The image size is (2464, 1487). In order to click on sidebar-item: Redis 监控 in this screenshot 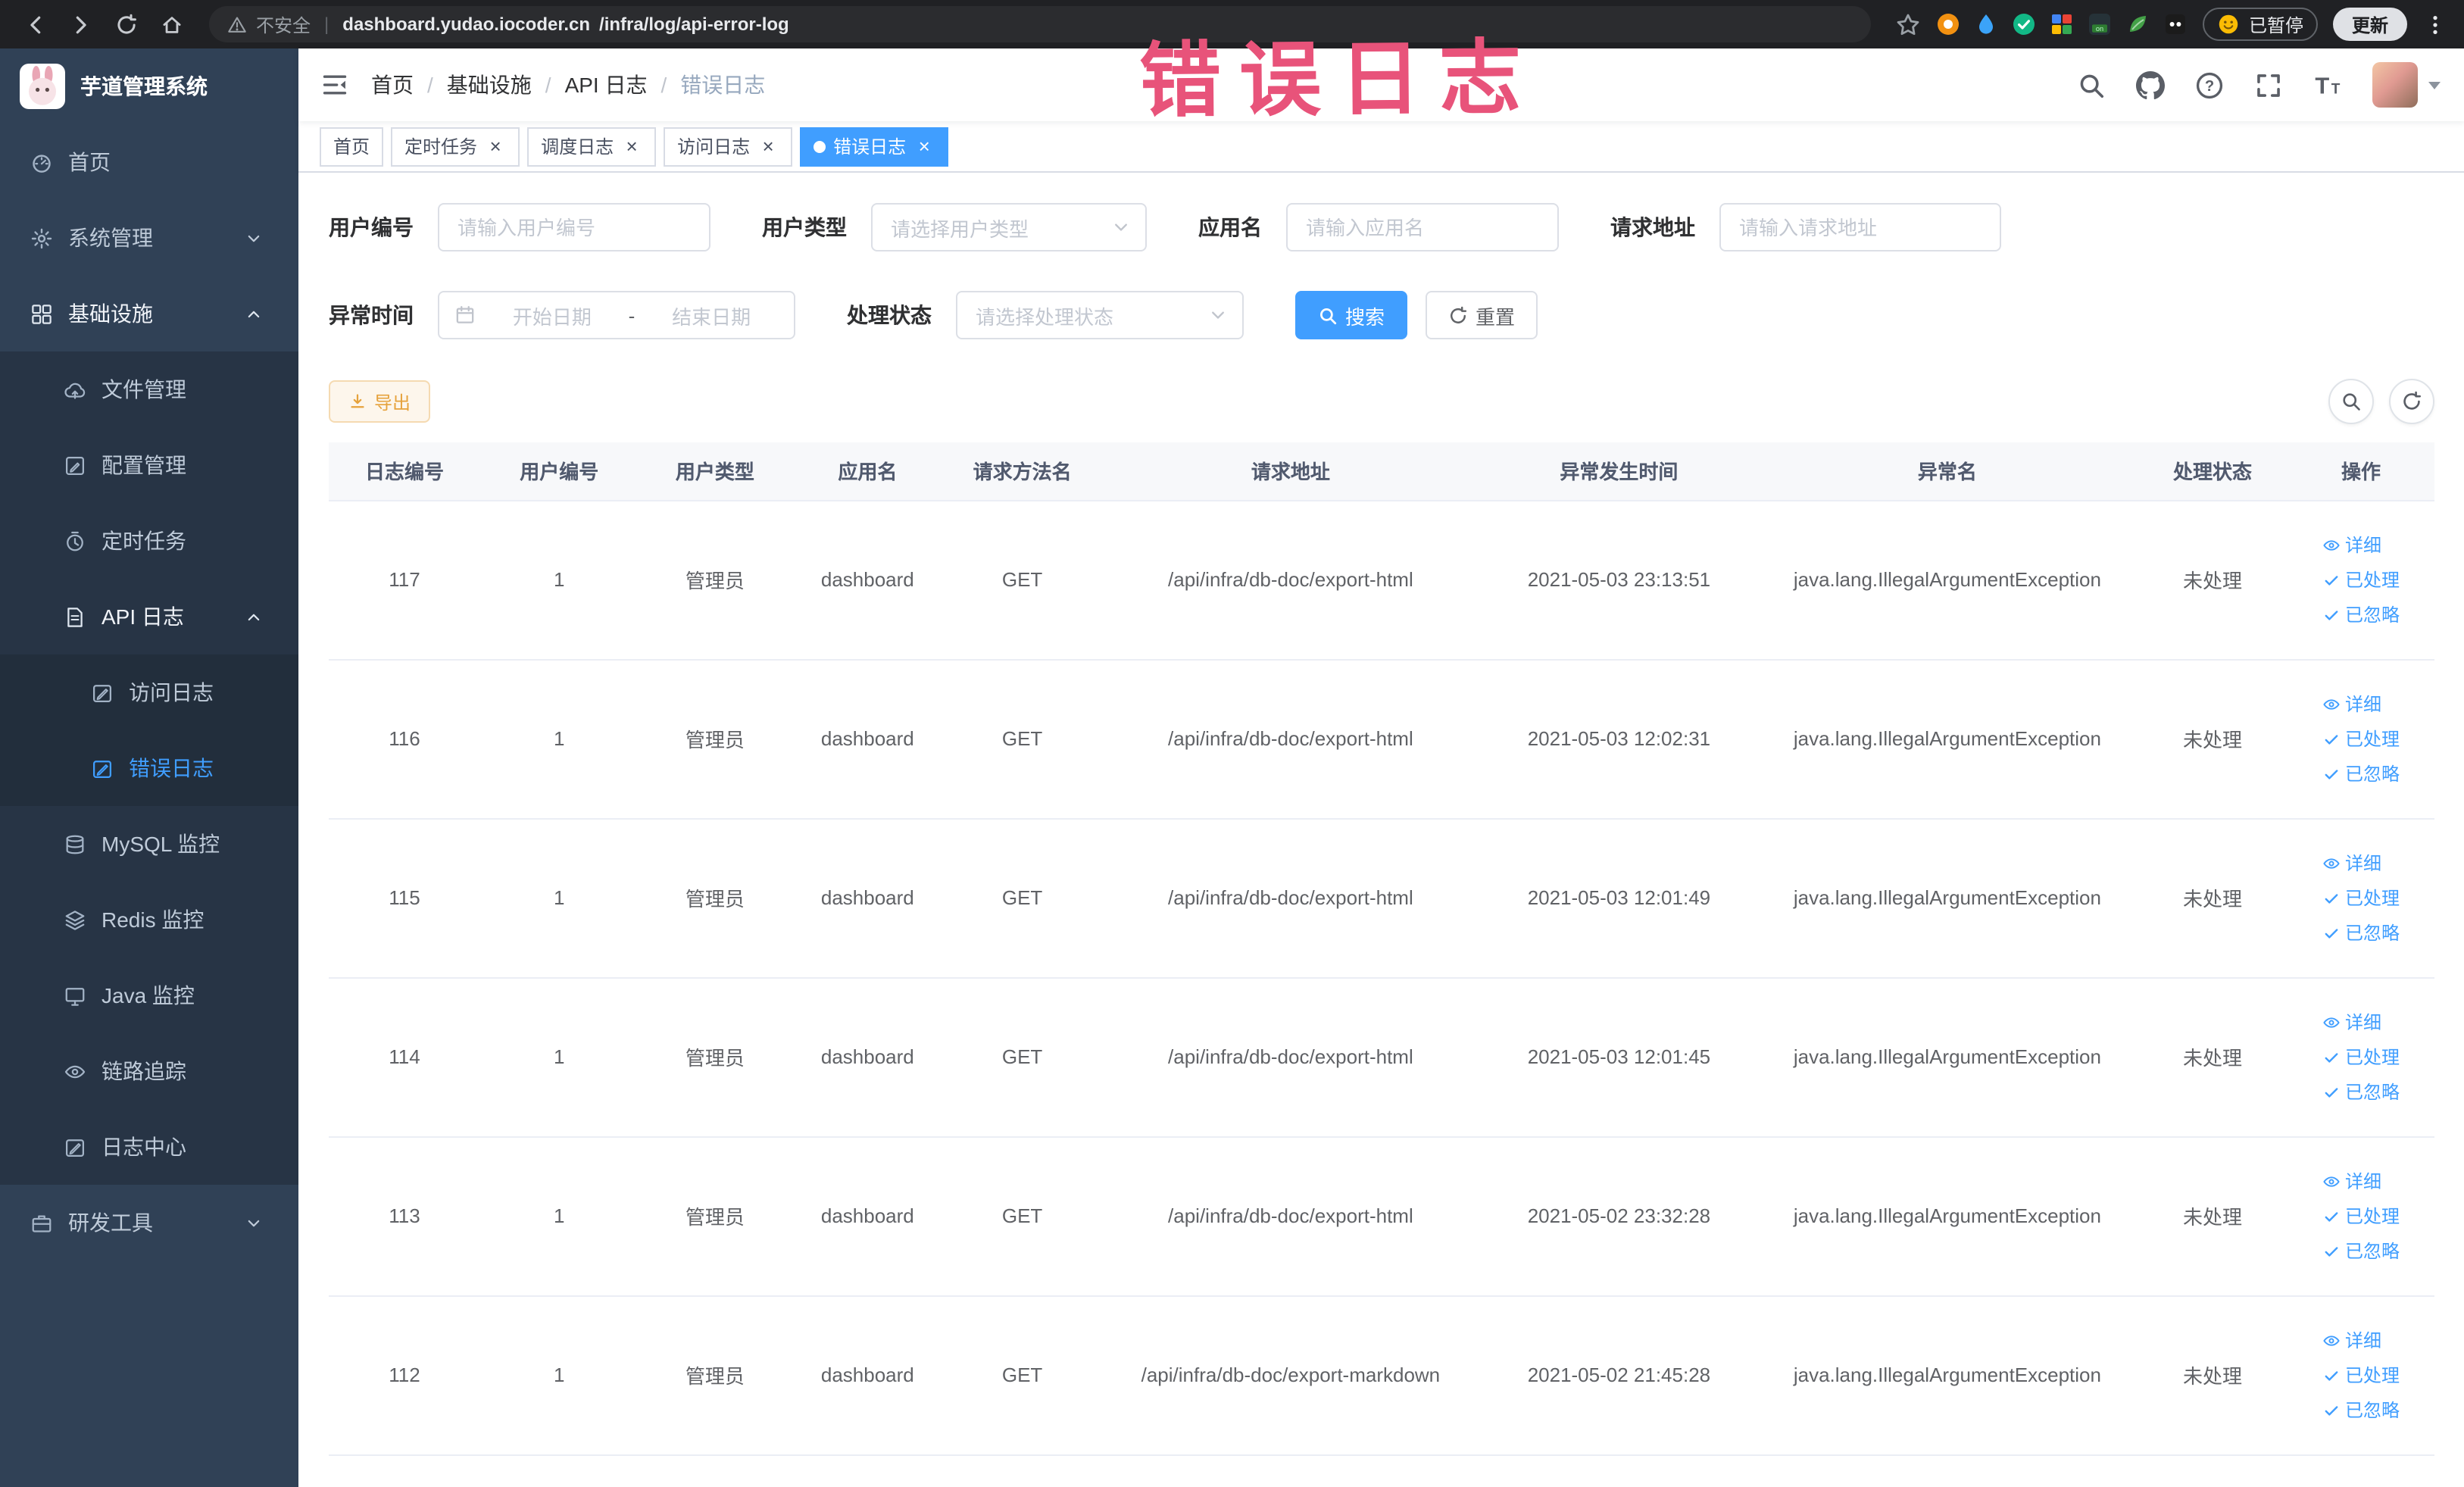, I will do `click(149, 919)`.